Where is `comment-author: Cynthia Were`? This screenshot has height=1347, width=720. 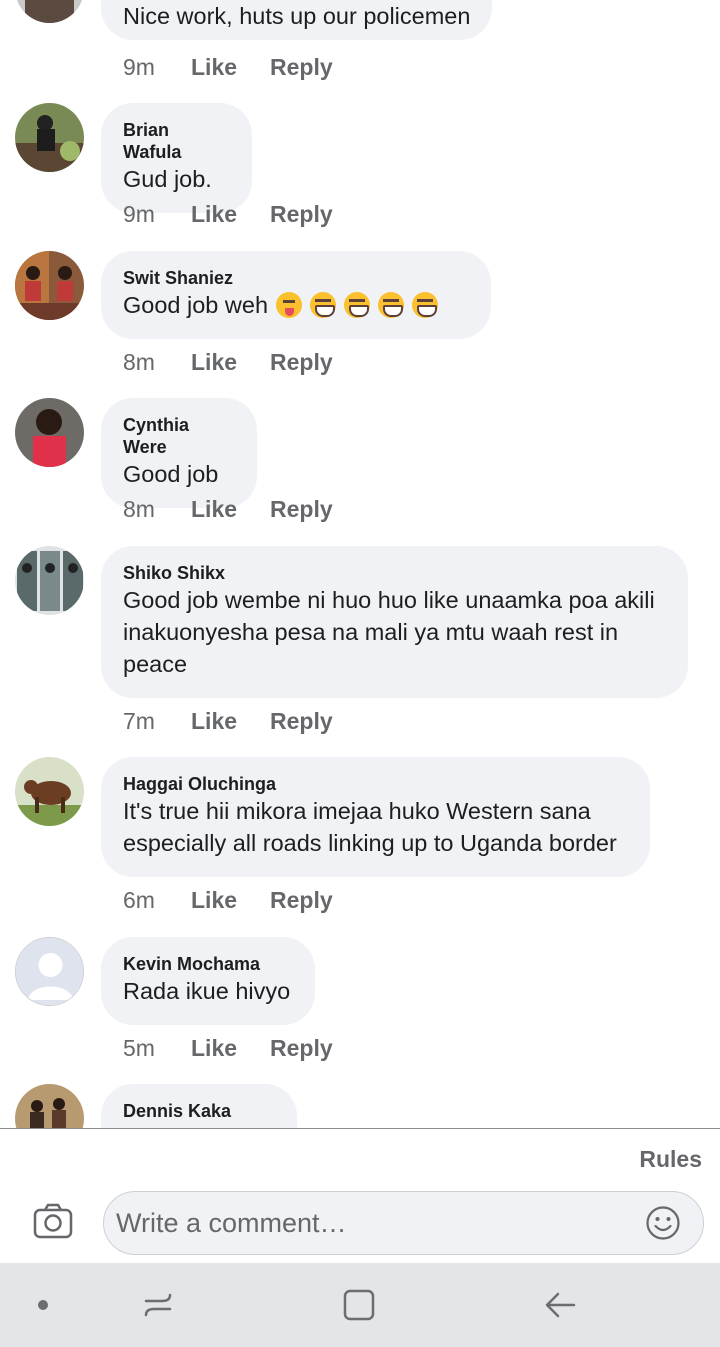
comment-author: Cynthia Were is located at coordinates (179, 436).